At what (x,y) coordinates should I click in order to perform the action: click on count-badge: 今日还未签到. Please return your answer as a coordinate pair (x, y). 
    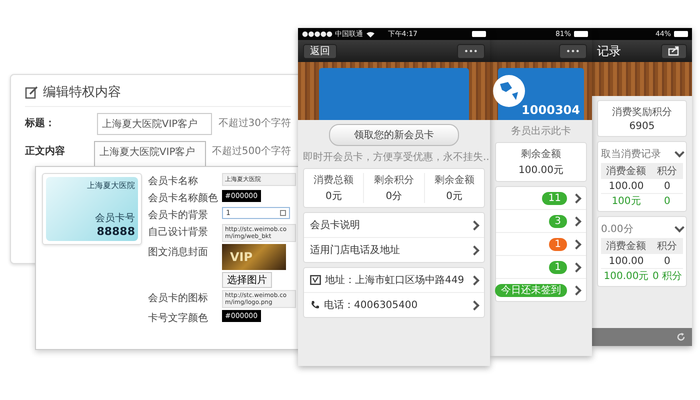
    Looking at the image, I should click on (531, 290).